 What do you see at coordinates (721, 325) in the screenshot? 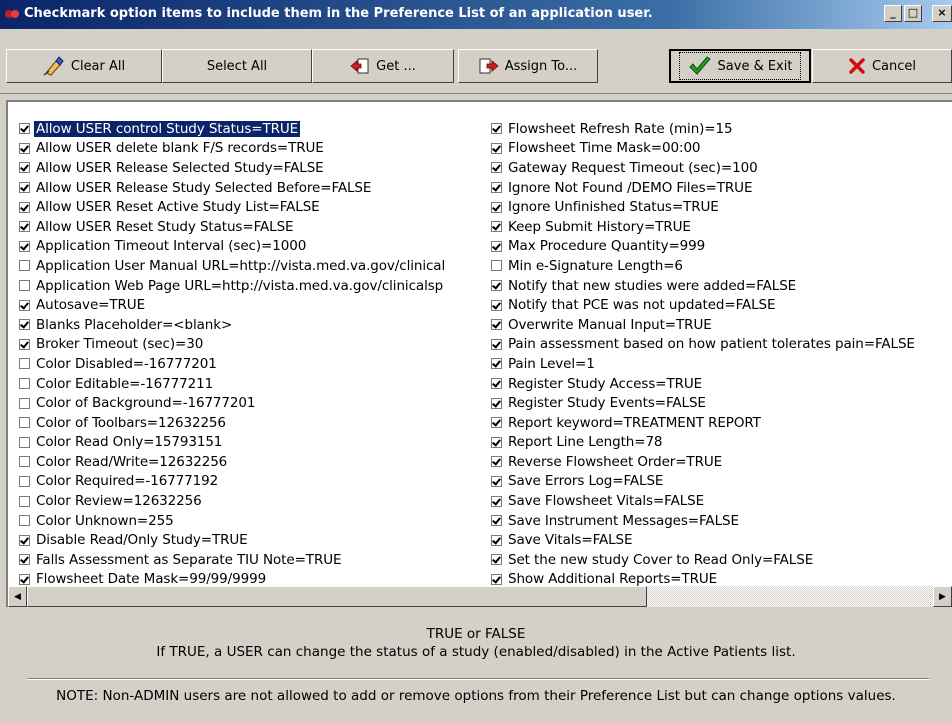
I see `option-item: Overwrite Manual Input=TRUE` at bounding box center [721, 325].